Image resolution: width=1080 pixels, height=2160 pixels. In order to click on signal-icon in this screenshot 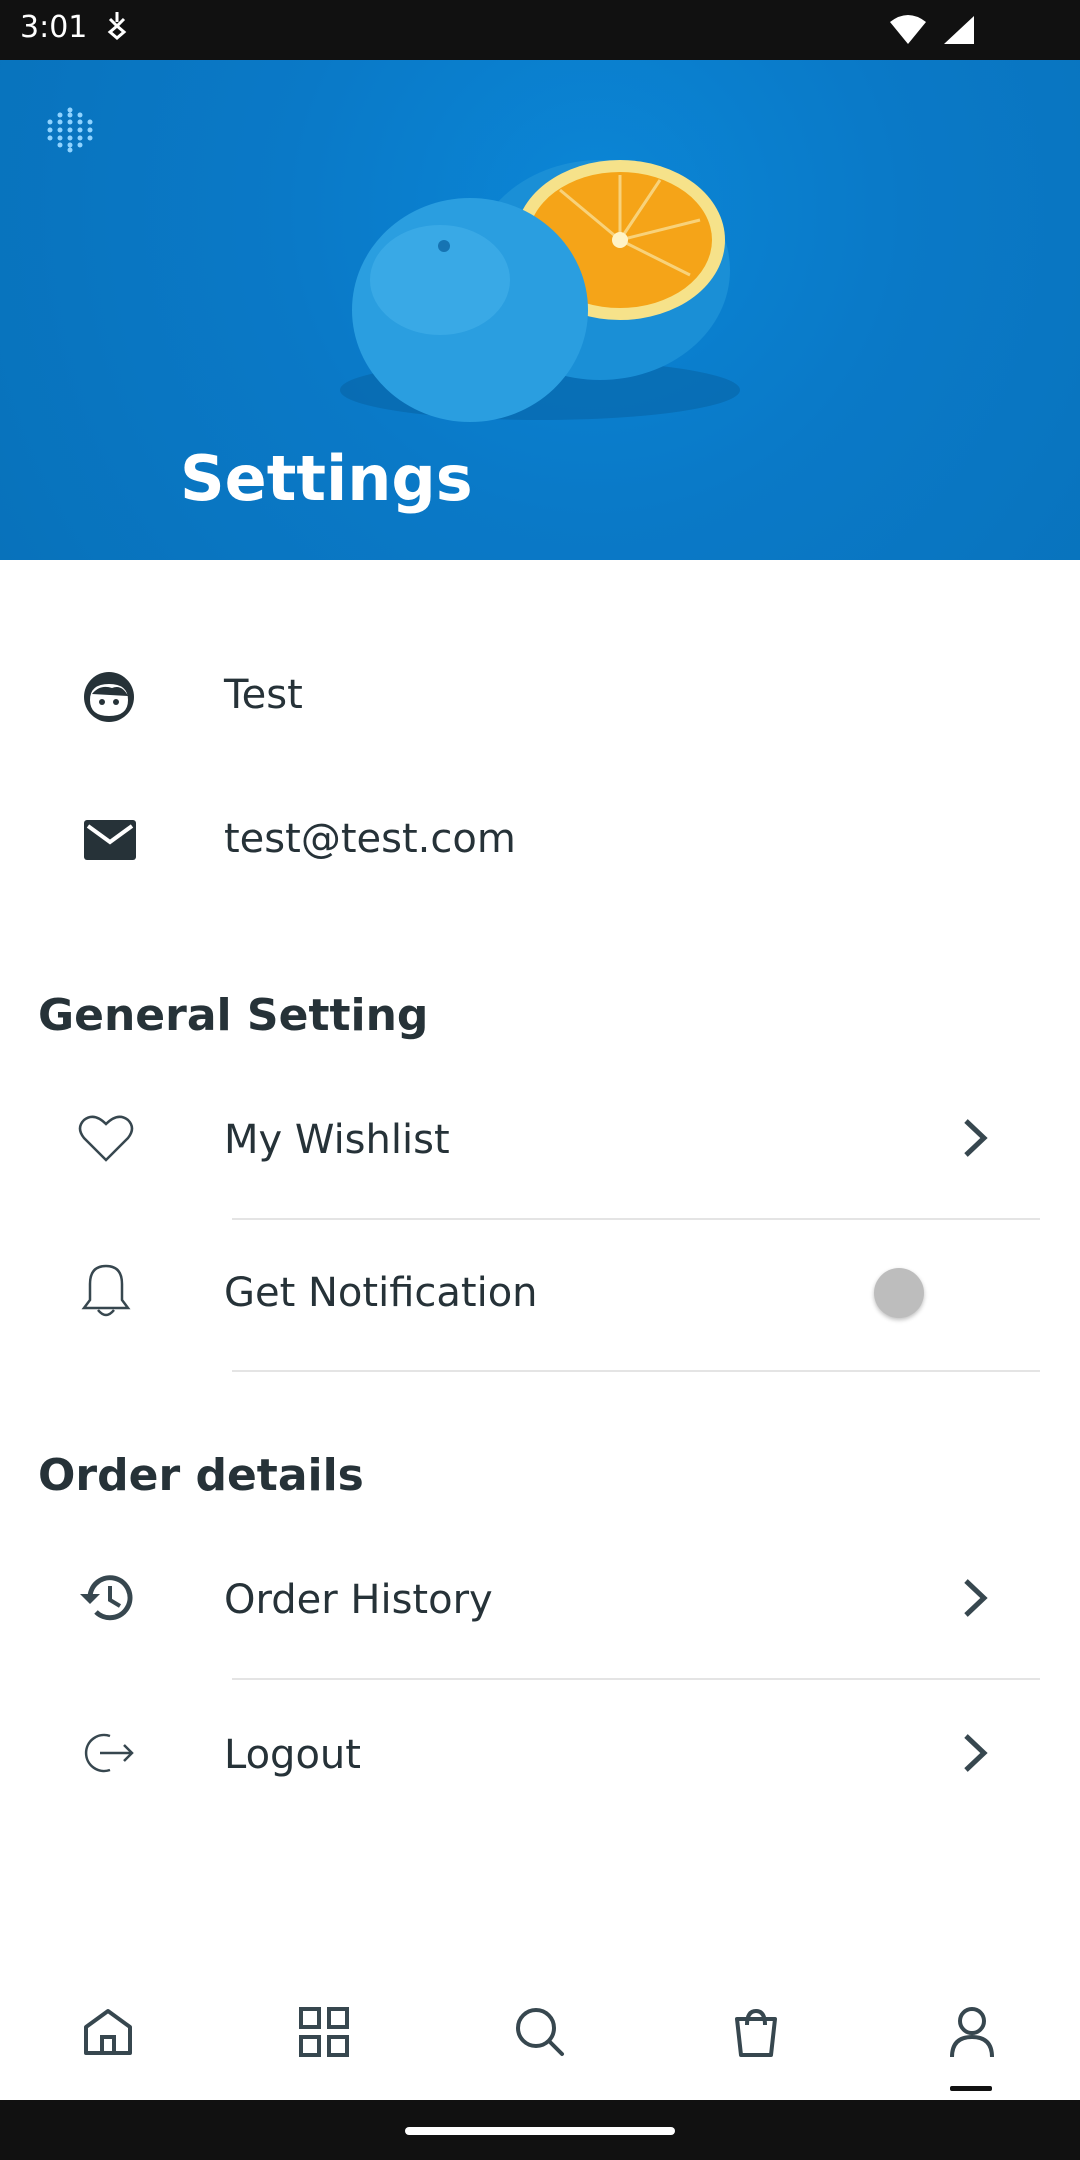, I will do `click(959, 30)`.